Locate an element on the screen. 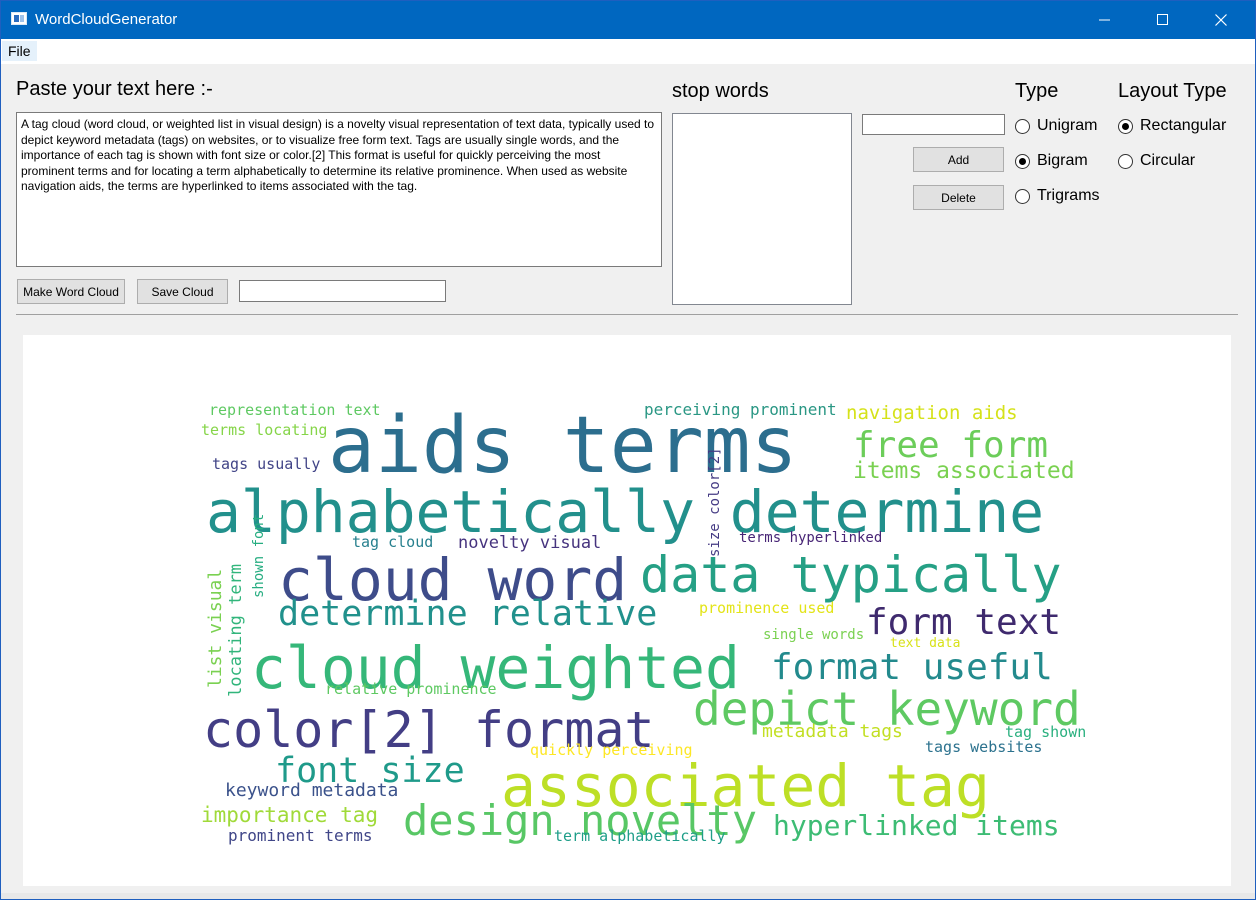 Image resolution: width=1256 pixels, height=900 pixels. type-trigrams-radio: Trigrams is located at coordinates (1057, 196).